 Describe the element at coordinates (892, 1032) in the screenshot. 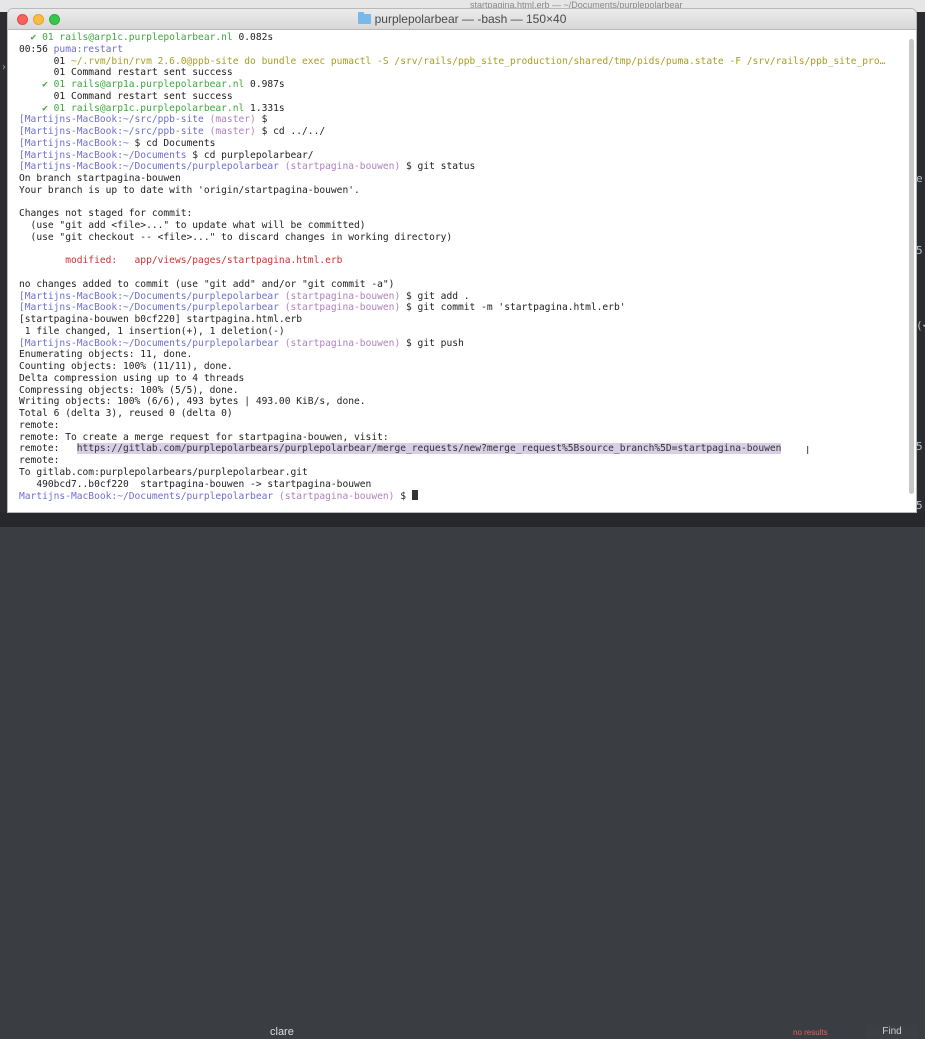

I see `find-button: Find` at that location.